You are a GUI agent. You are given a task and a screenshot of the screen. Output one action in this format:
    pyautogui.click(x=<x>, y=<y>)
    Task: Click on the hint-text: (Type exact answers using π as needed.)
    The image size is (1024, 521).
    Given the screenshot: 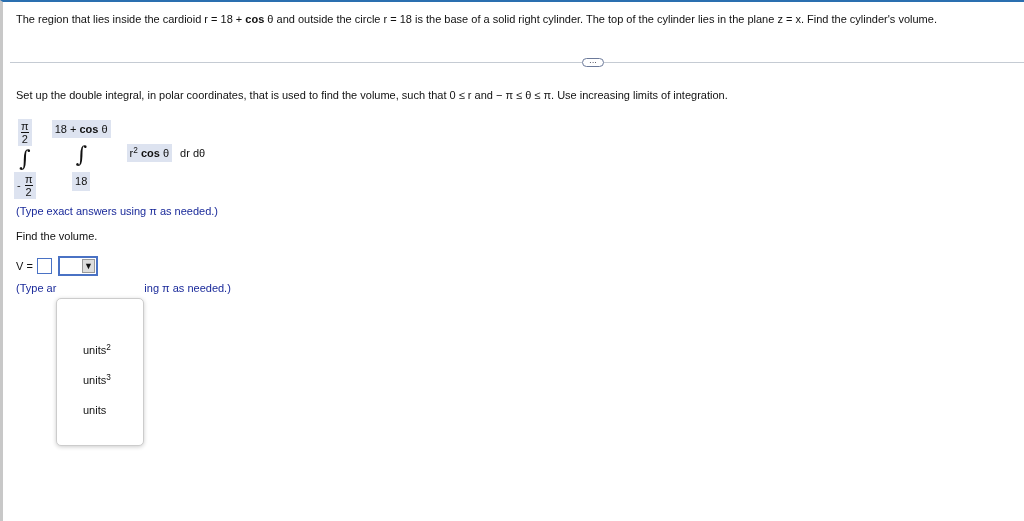 What is the action you would take?
    pyautogui.click(x=118, y=211)
    